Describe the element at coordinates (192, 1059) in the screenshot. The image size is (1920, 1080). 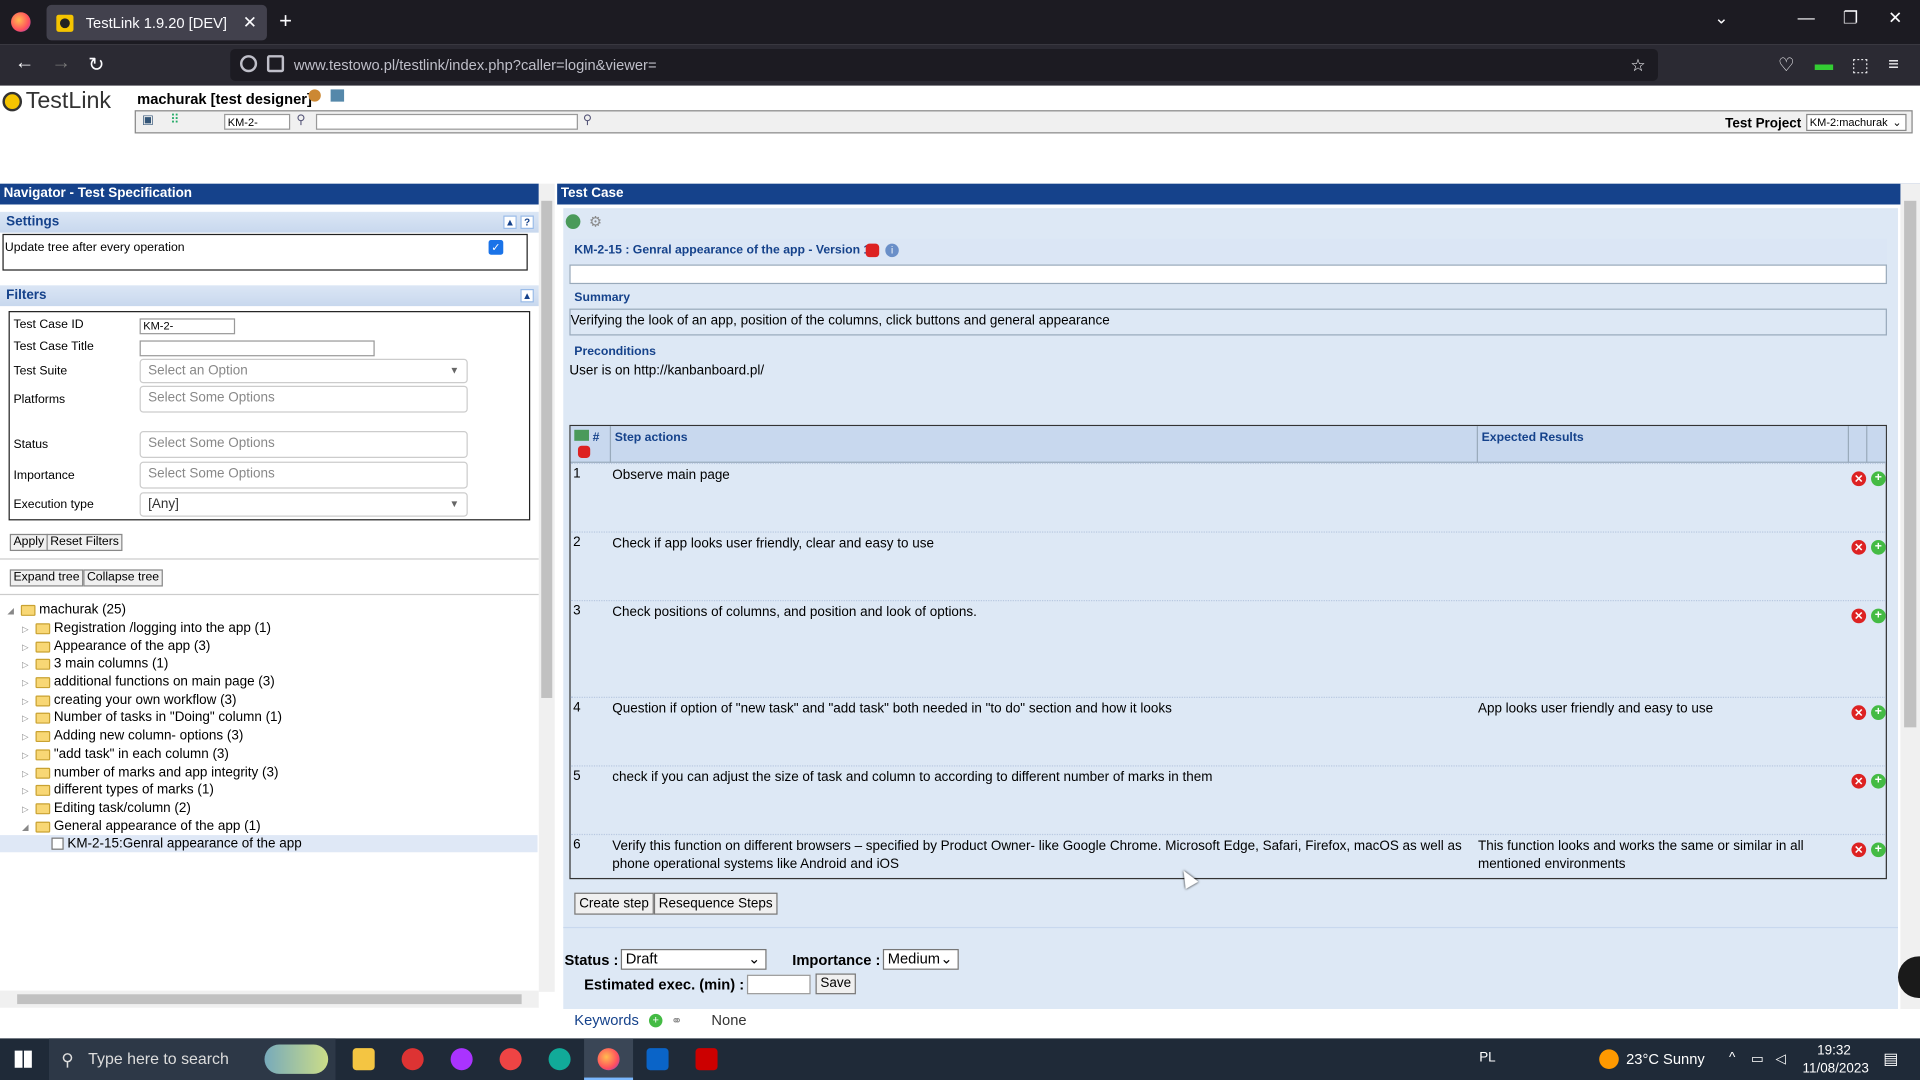
I see `taskbar-search: ⚲ Type here to search` at that location.